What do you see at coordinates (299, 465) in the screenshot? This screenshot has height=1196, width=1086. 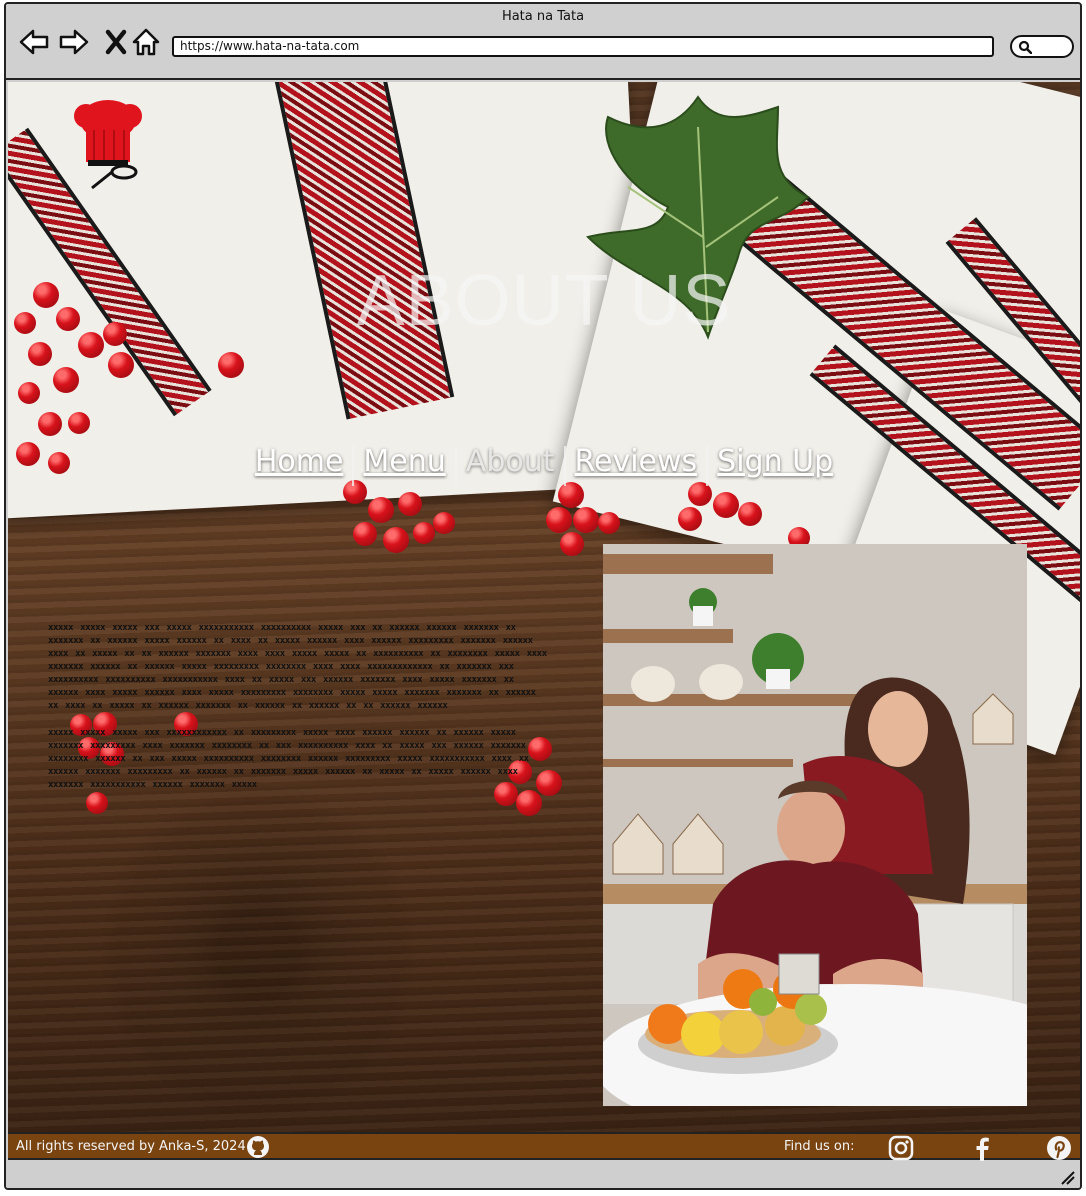 I see `nav-home: Home` at bounding box center [299, 465].